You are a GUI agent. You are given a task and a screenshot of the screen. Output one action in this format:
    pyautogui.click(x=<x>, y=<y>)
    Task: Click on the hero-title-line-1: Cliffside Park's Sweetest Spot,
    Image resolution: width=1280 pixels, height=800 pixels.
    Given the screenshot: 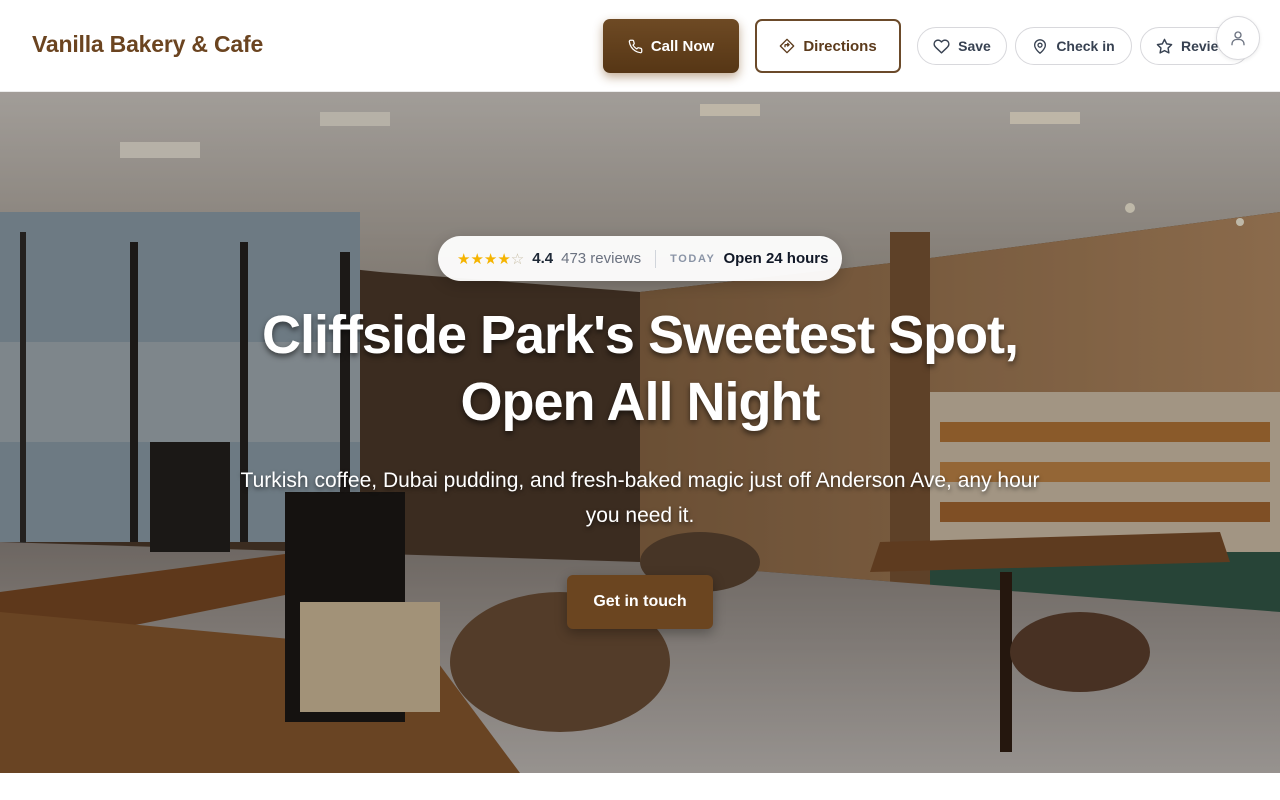 What is the action you would take?
    pyautogui.click(x=640, y=335)
    